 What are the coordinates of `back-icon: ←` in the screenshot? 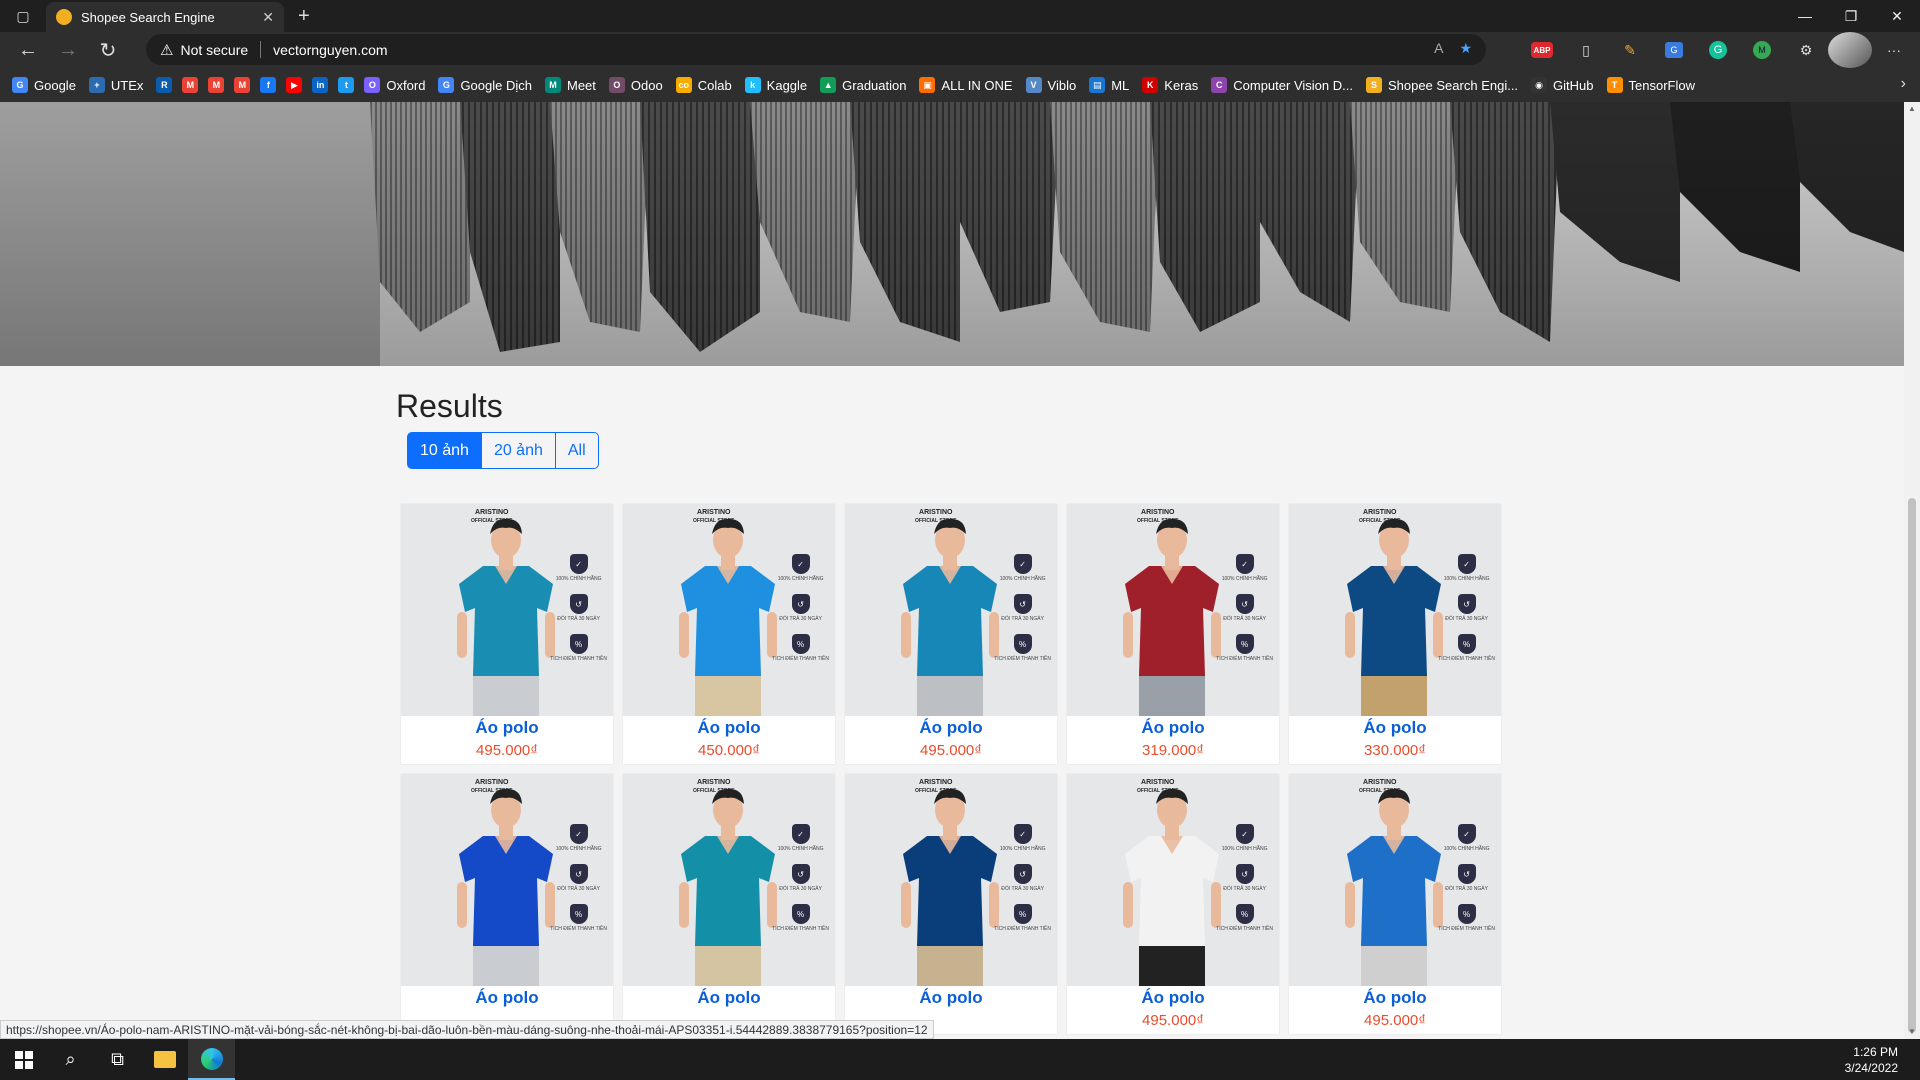 It's located at (28, 50).